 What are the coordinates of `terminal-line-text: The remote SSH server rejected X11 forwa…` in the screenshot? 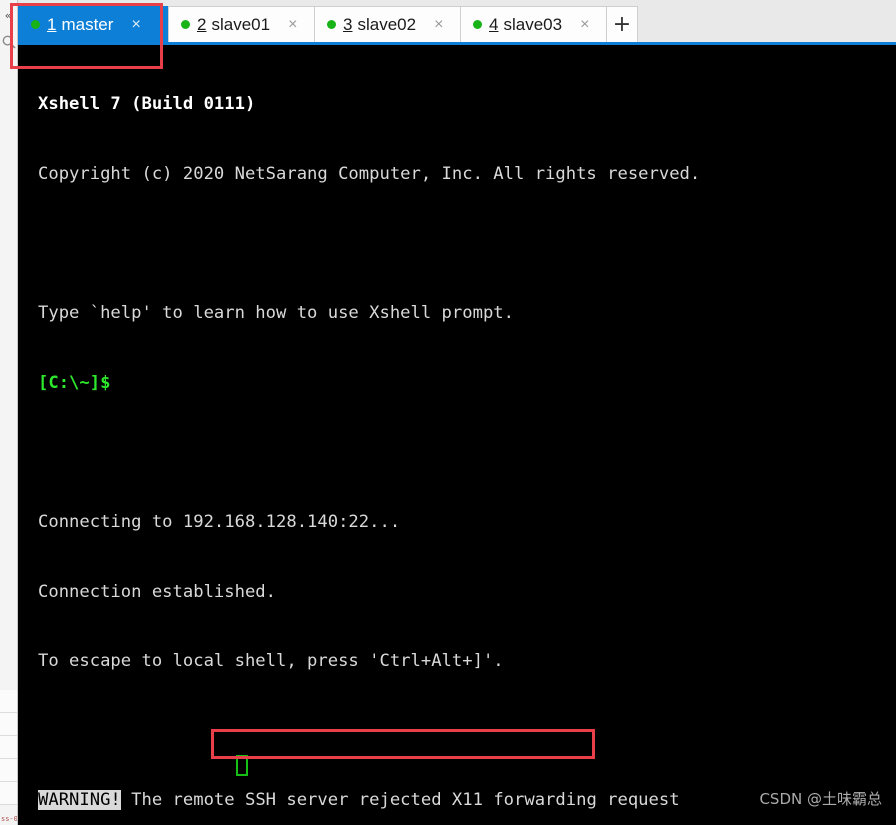 It's located at (400, 800).